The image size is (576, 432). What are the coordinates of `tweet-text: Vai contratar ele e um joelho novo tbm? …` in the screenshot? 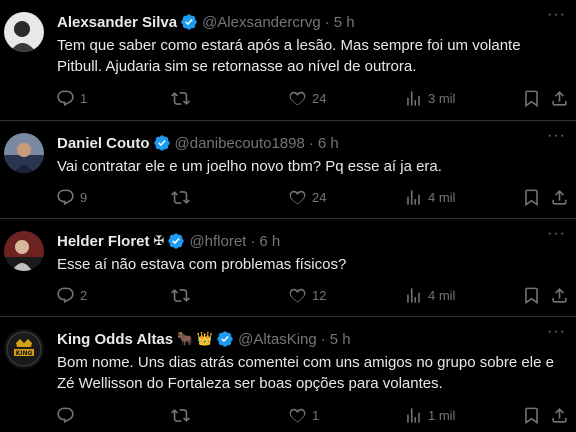 It's located at (249, 166).